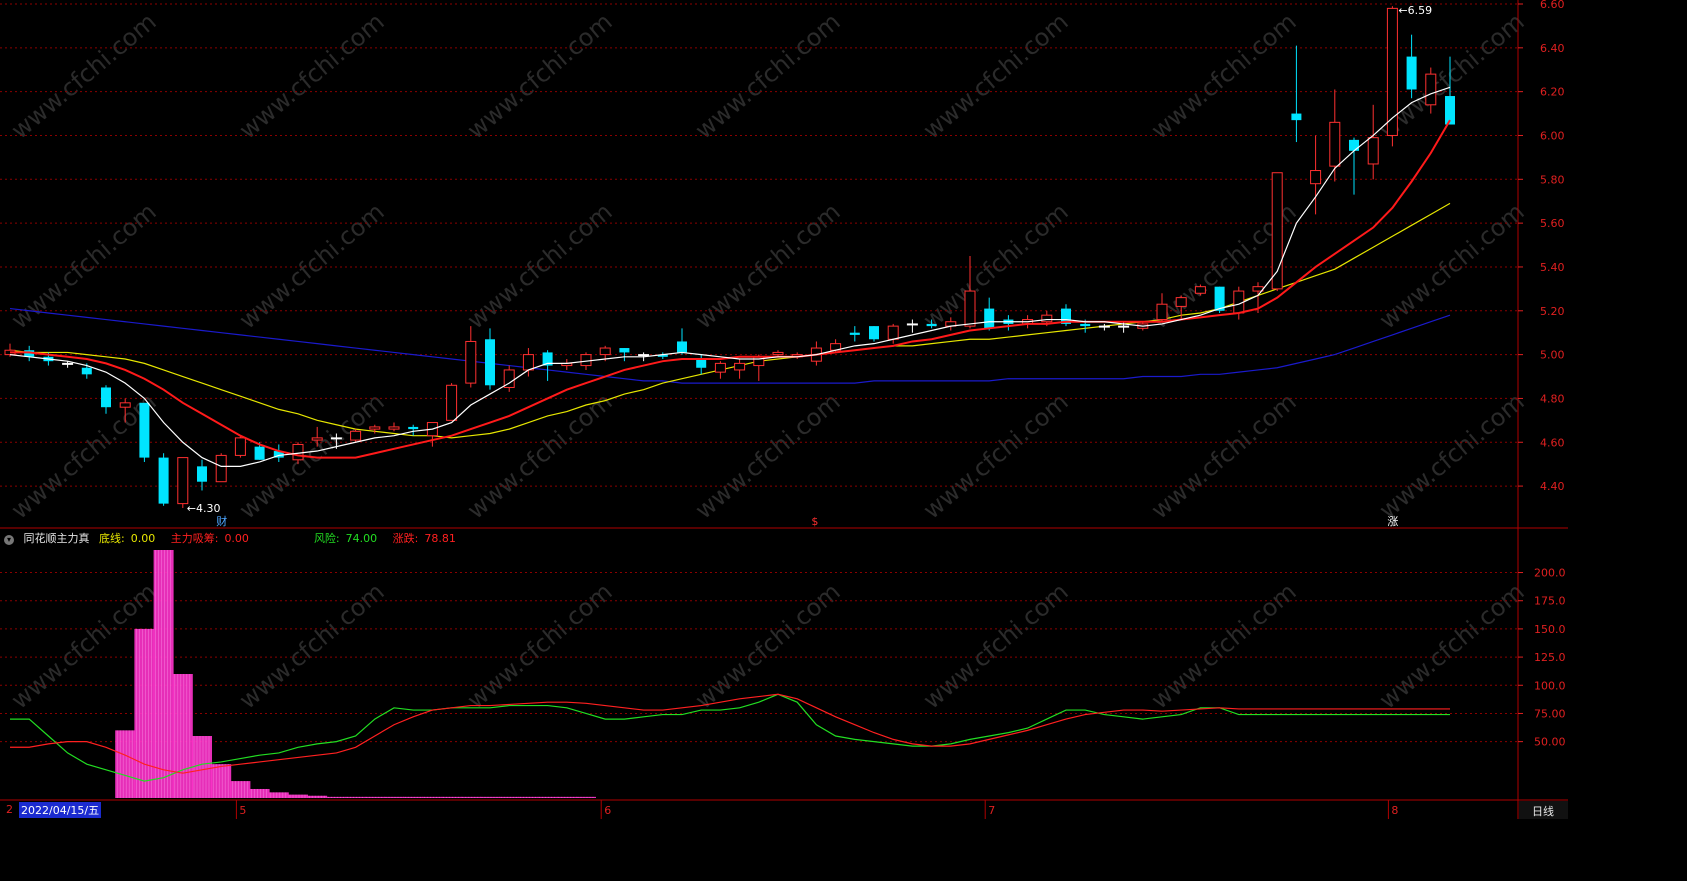 This screenshot has width=1687, height=881. Describe the element at coordinates (1415, 10) in the screenshot. I see `high-price-label: ←6.59` at that location.